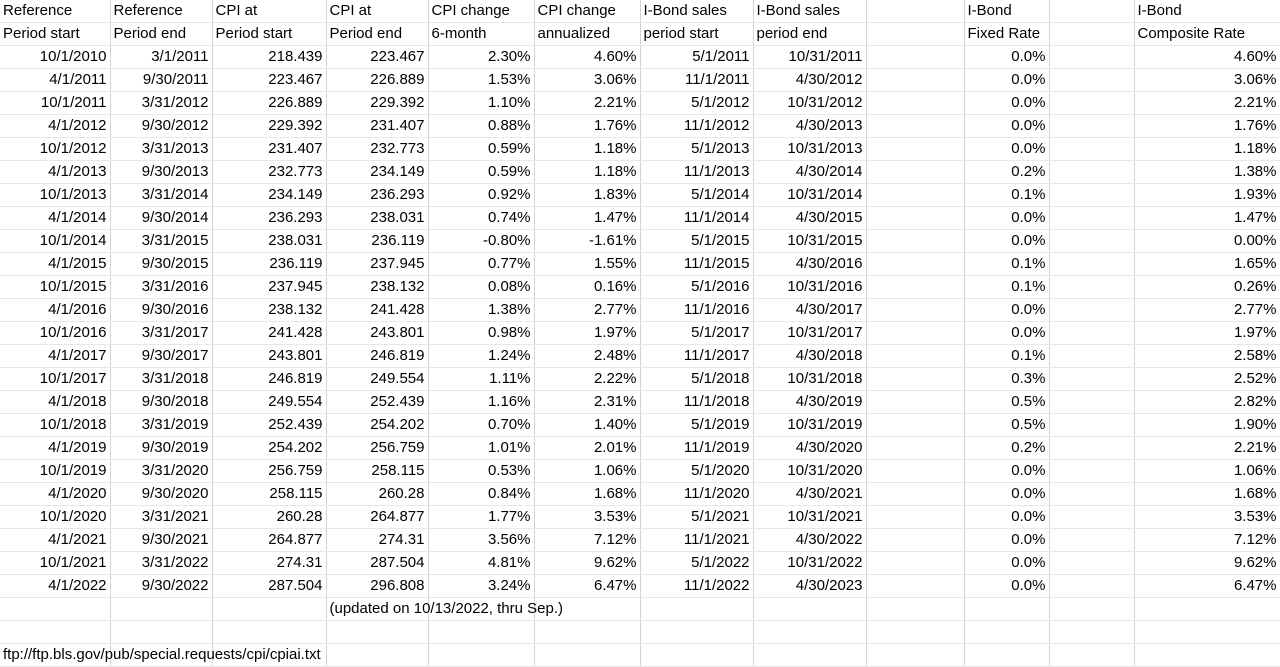 This screenshot has height=667, width=1280. Describe the element at coordinates (810, 241) in the screenshot. I see `cell-sale_end: 10/31/2015` at that location.